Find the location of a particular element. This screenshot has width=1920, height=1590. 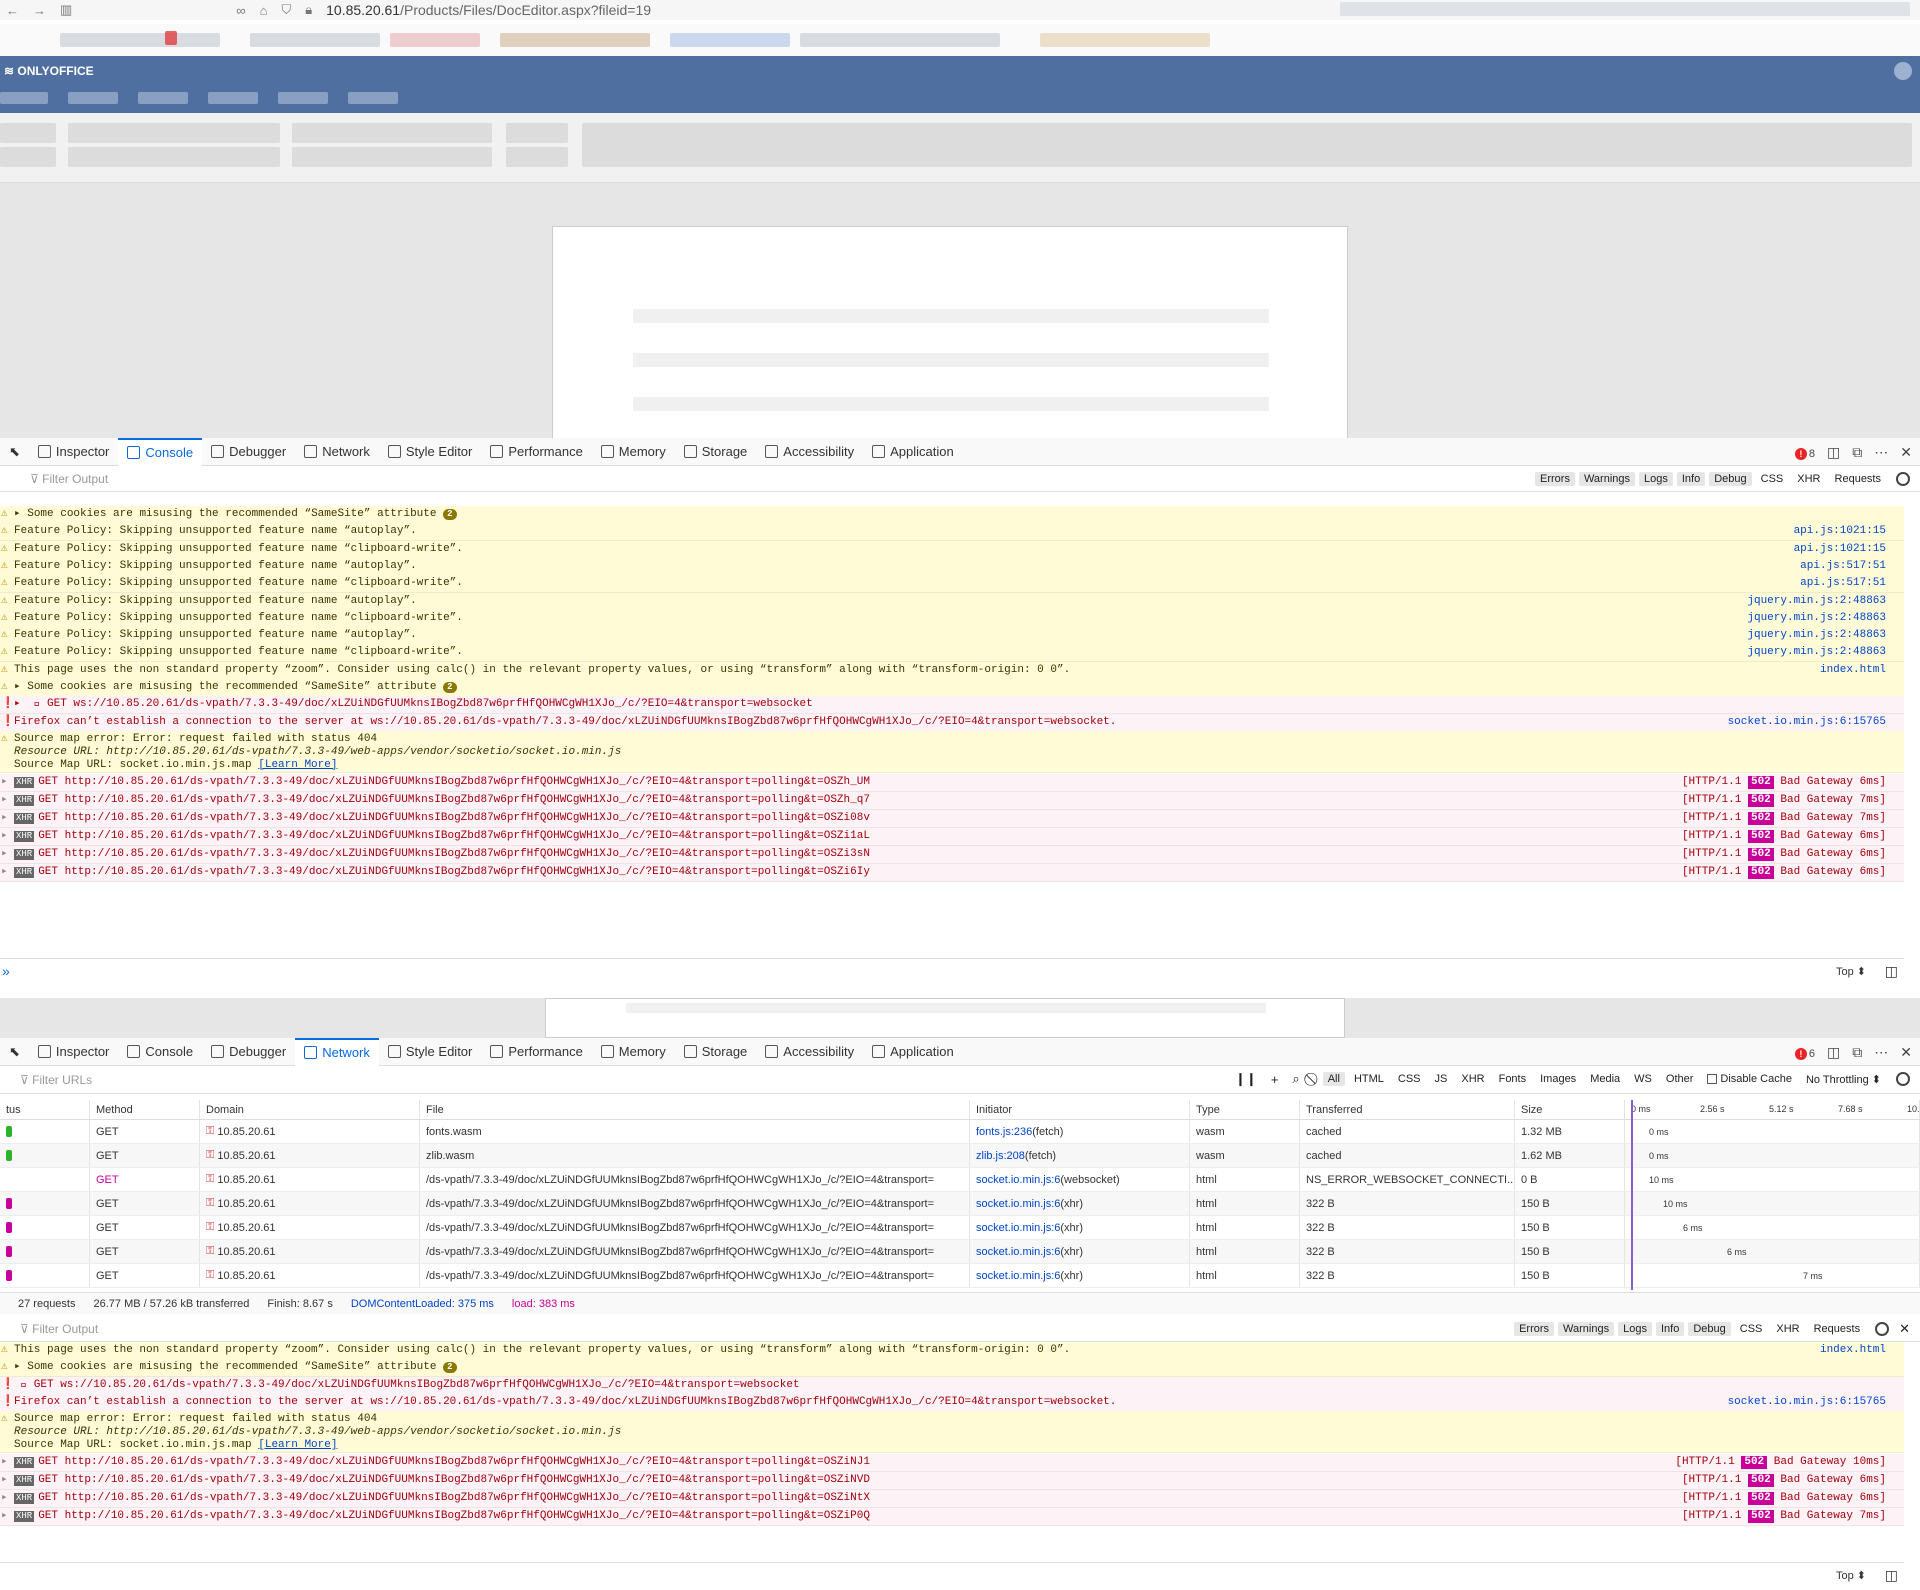

search-icon: ⌕ is located at coordinates (1295, 1079).